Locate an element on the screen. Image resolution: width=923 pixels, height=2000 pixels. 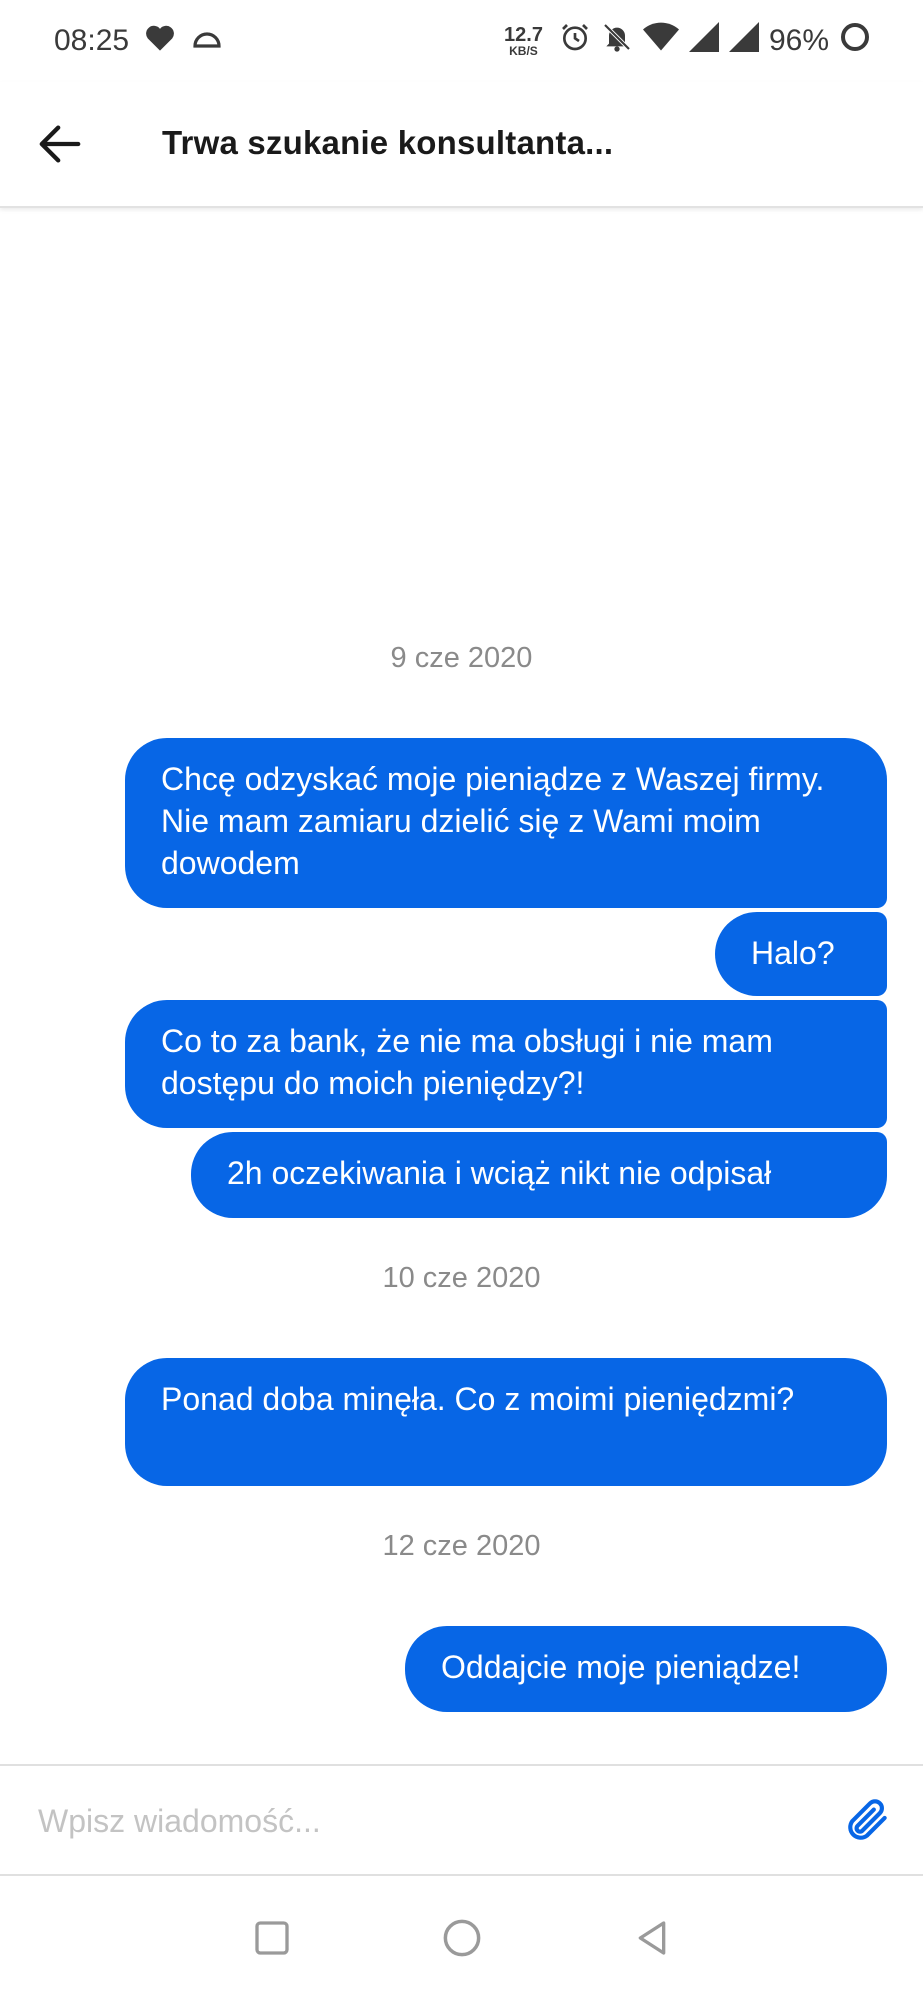
circle-icon is located at coordinates (462, 1938).